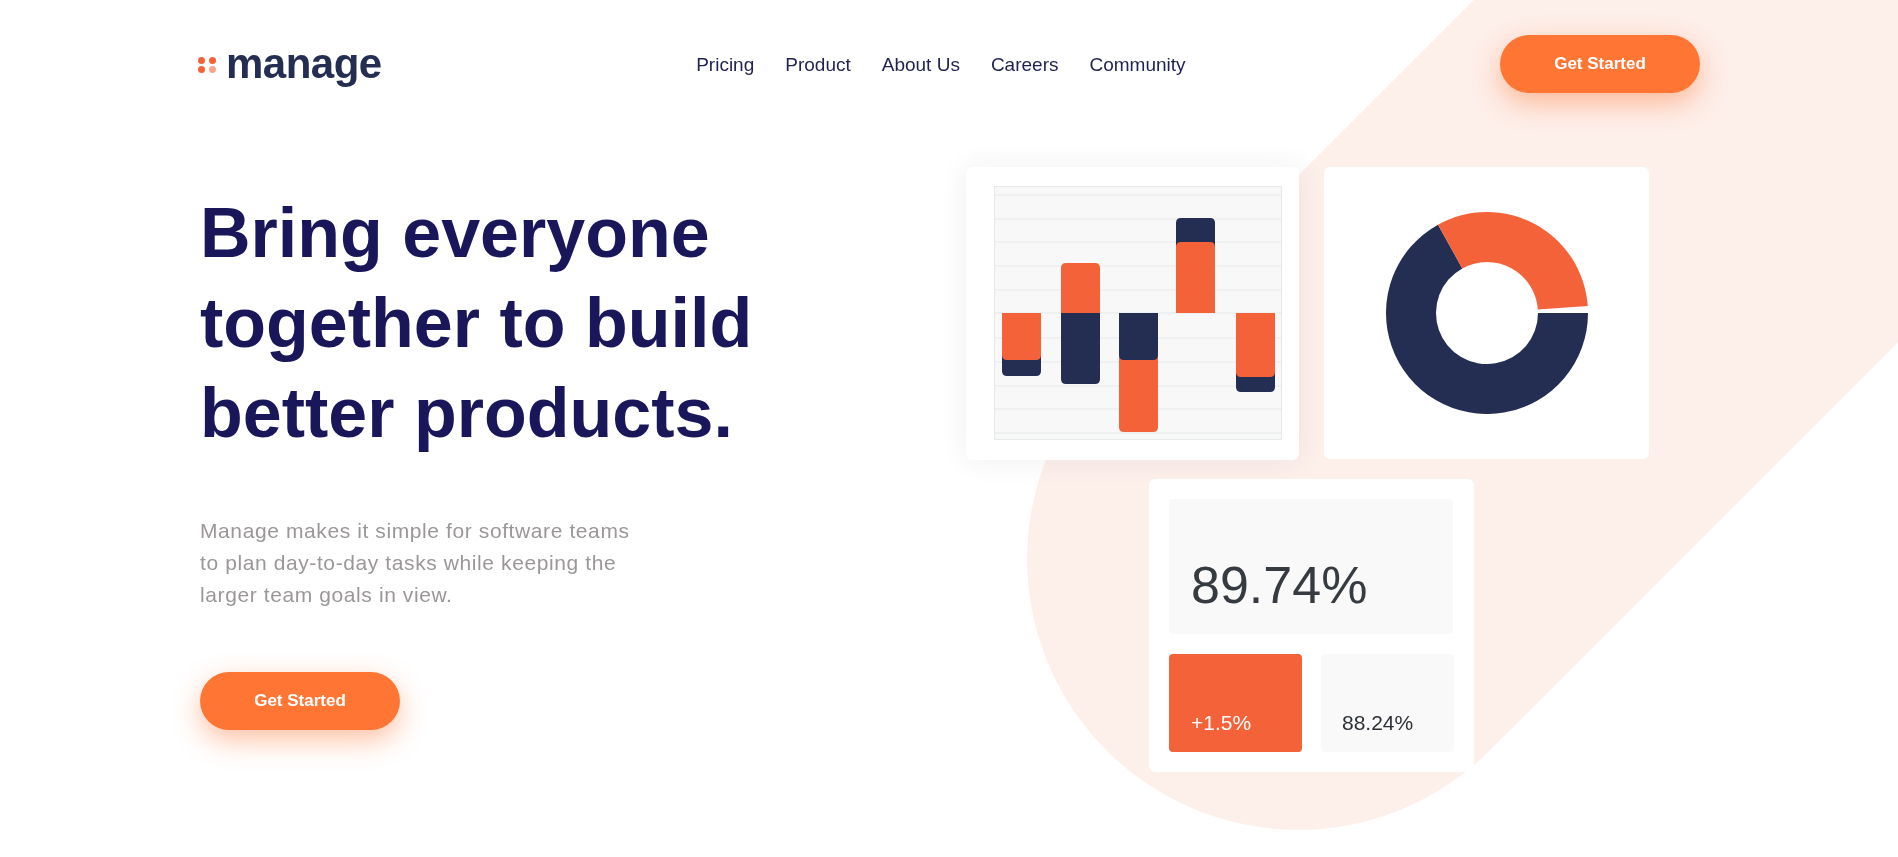  Describe the element at coordinates (1378, 722) in the screenshot. I see `stat-value: 88.24%` at that location.